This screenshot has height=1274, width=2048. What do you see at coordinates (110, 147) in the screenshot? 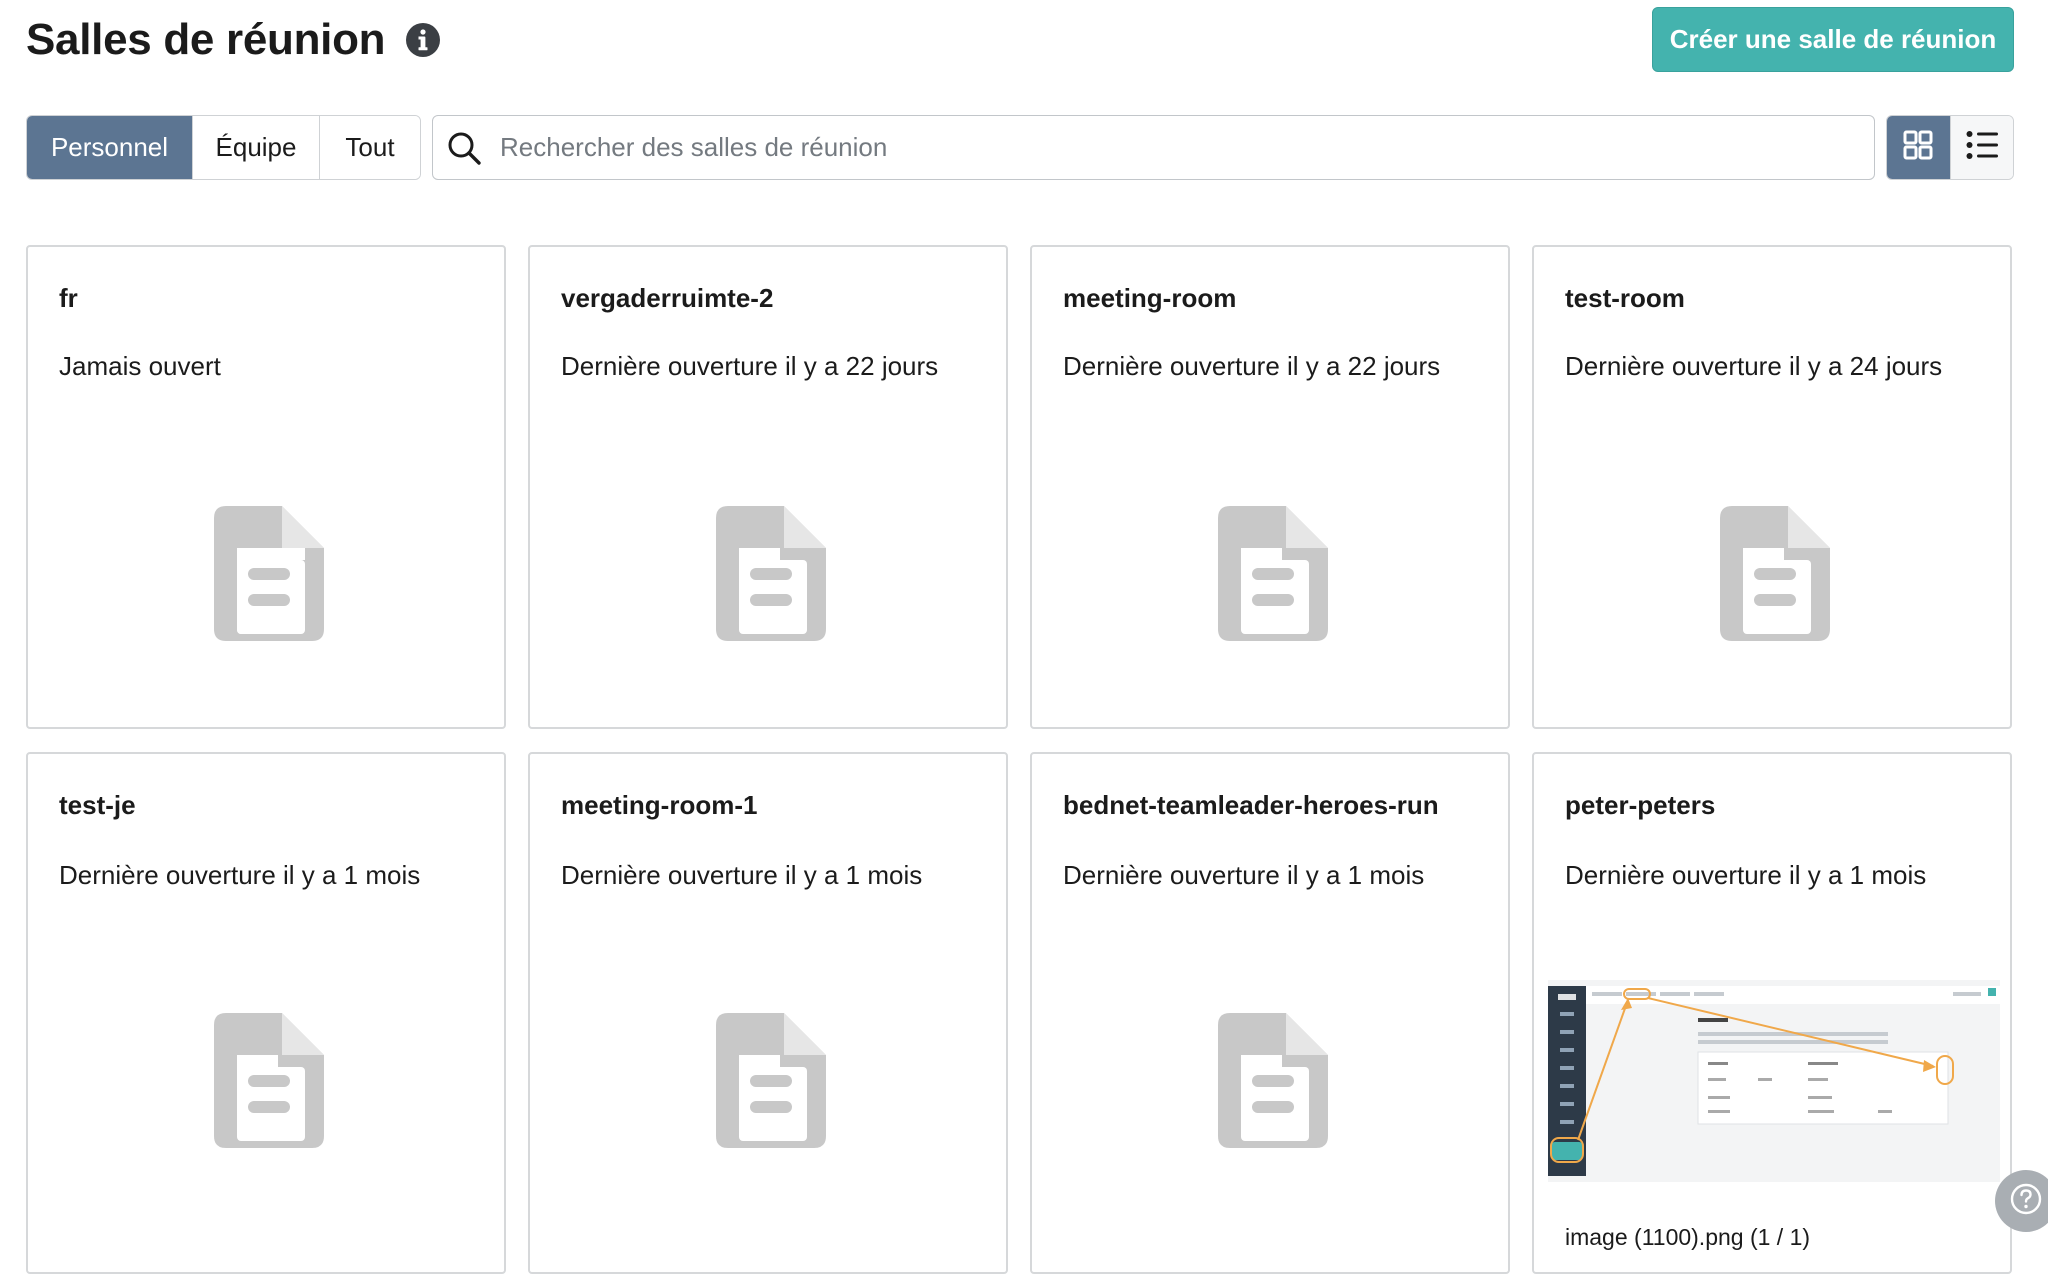
I see `tab-personnel: Personnel` at bounding box center [110, 147].